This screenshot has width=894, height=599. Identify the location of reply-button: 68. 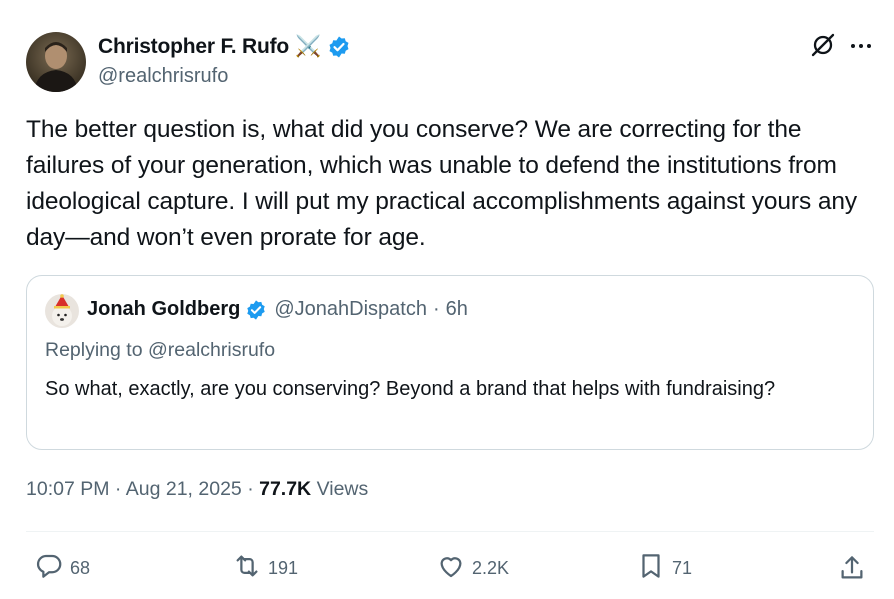
(62, 568).